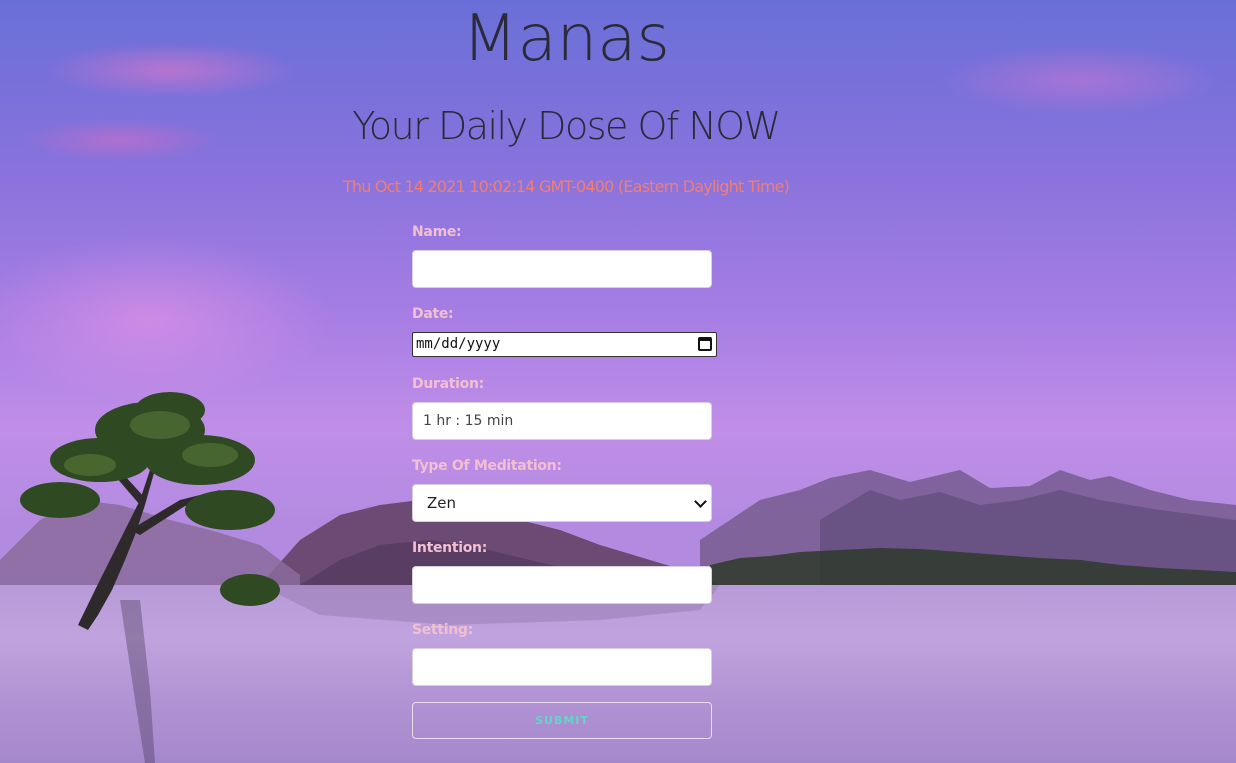  Describe the element at coordinates (487, 466) in the screenshot. I see `meditation-type-label: Type Of Meditation:` at that location.